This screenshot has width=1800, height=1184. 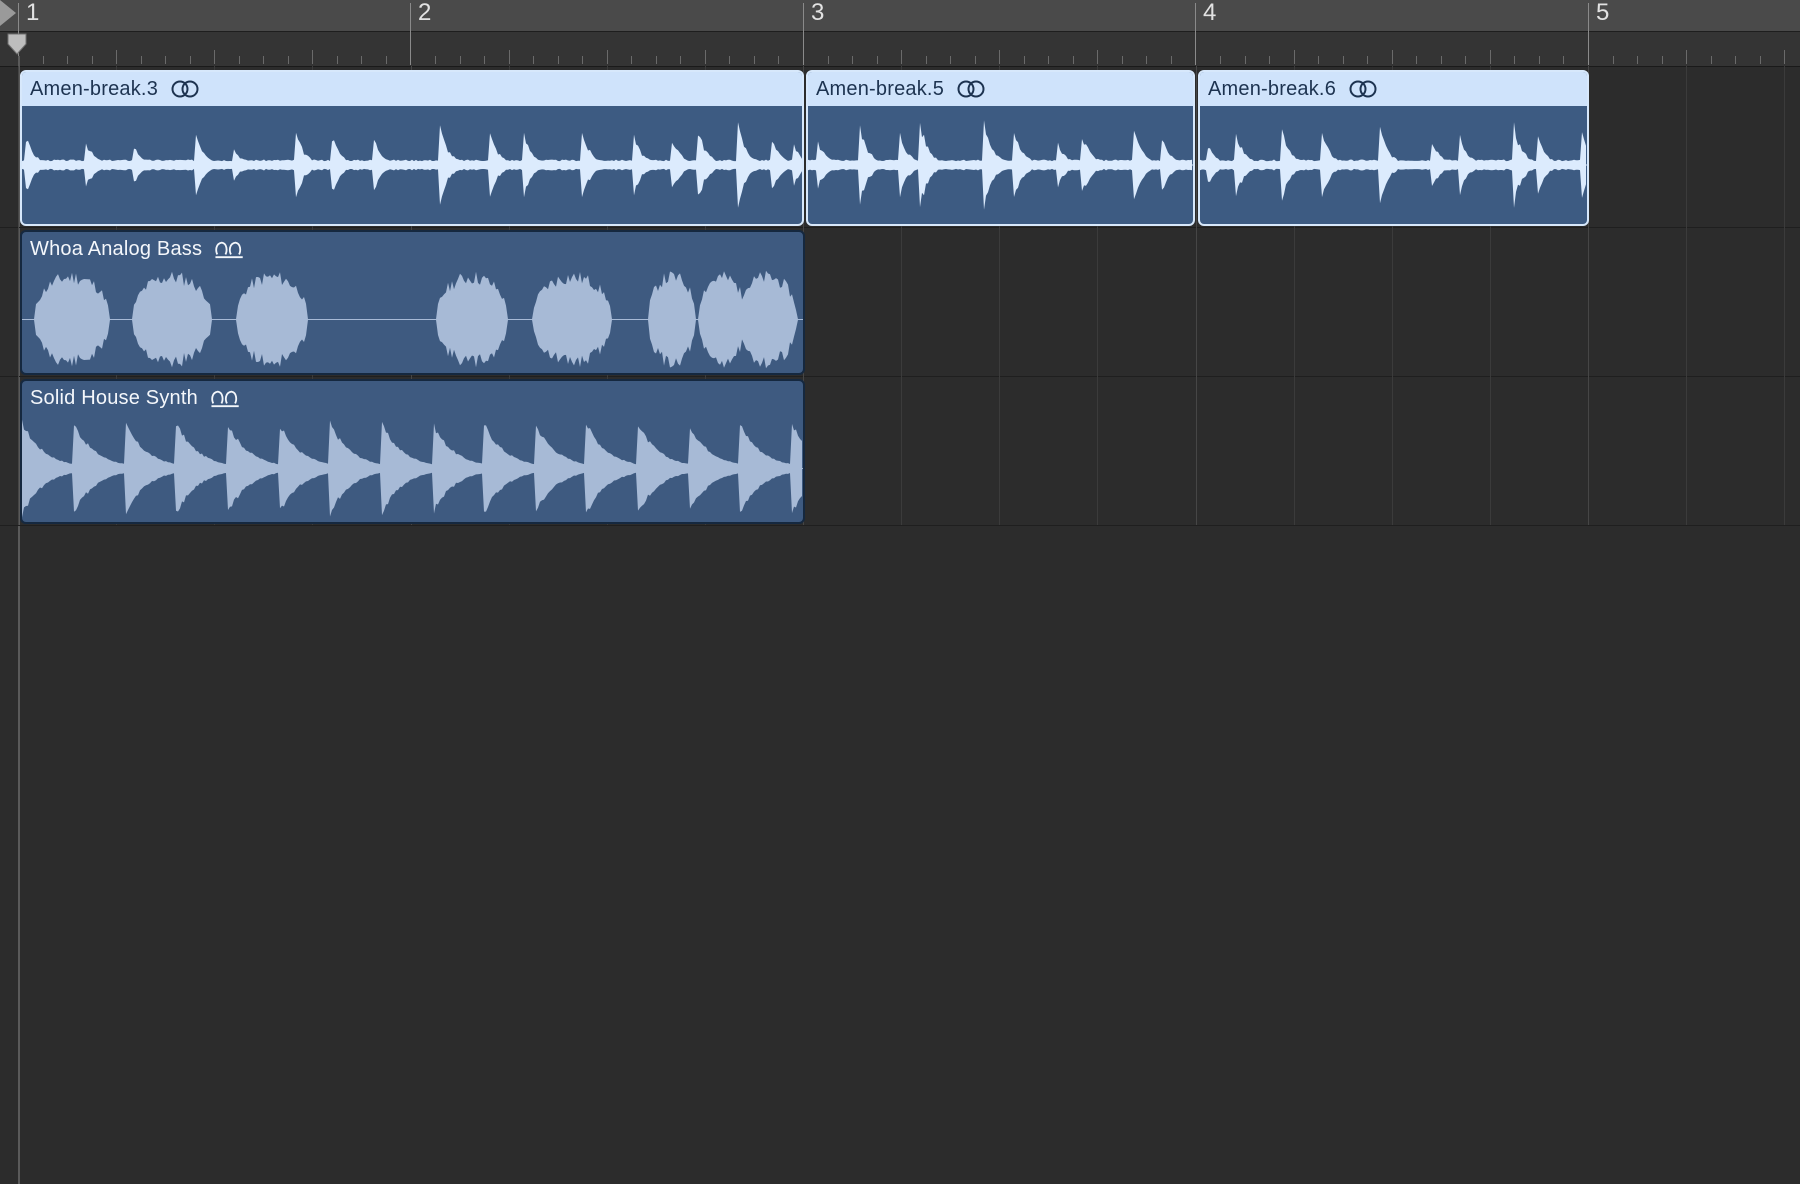 I want to click on bar-number-5: 5, so click(x=1603, y=13).